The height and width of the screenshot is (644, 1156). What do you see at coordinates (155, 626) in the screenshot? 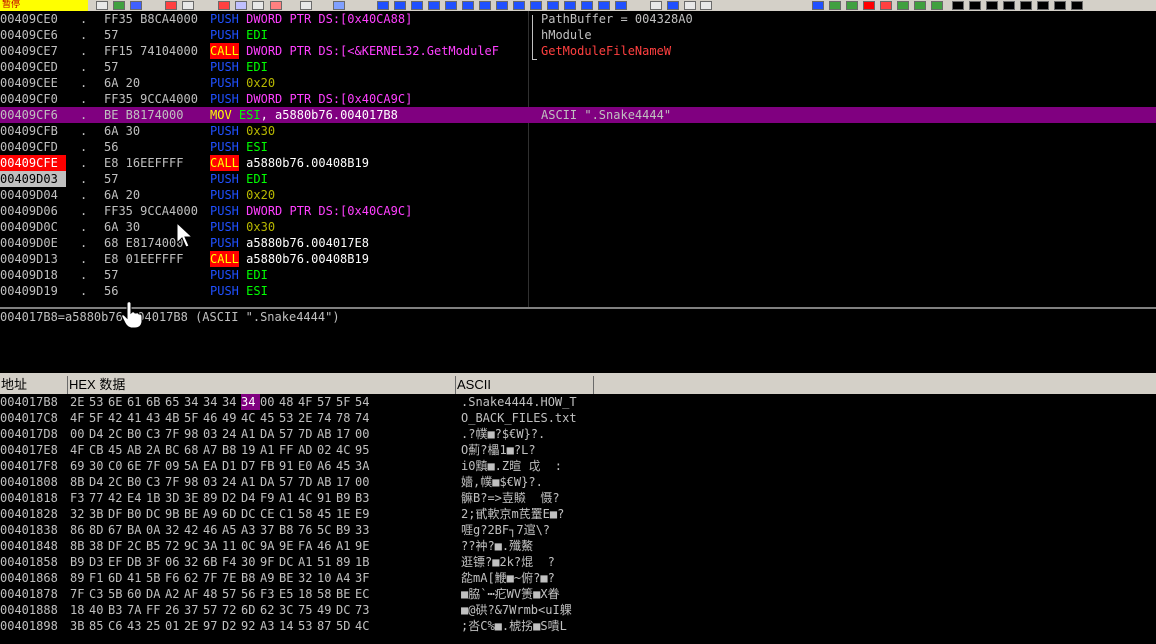
I see `dump-byte: 25` at bounding box center [155, 626].